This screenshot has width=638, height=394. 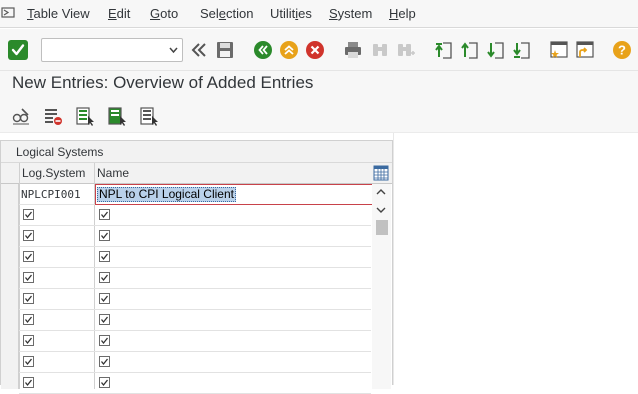 I want to click on exit-icon, so click(x=289, y=50).